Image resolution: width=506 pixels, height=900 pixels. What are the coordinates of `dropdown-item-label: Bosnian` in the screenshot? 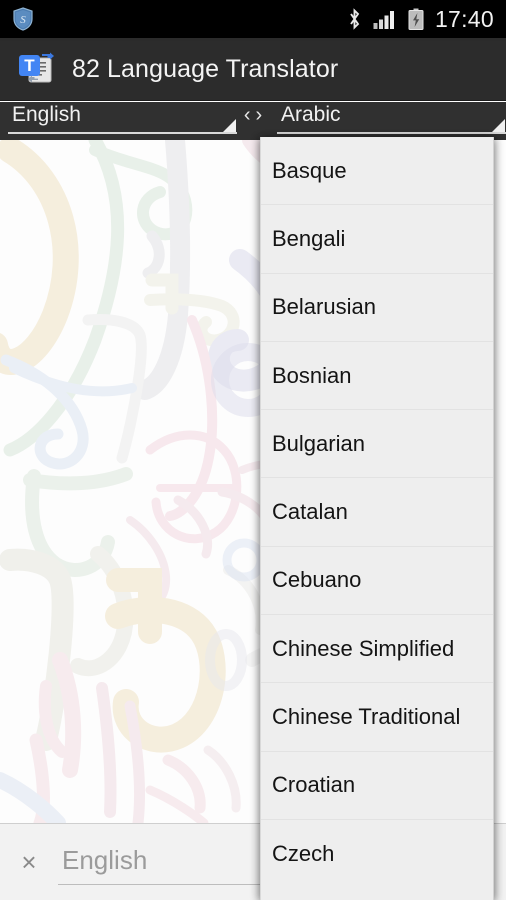 It's located at (312, 375).